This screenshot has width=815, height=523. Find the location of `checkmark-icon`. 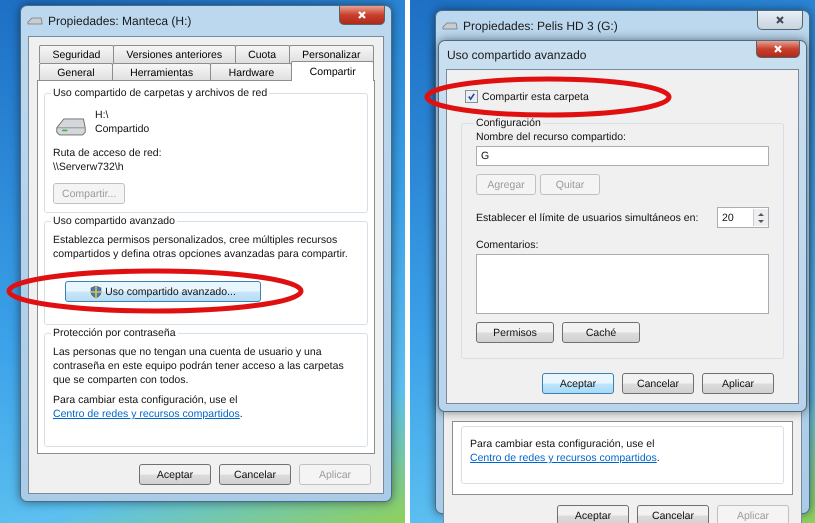

checkmark-icon is located at coordinates (471, 96).